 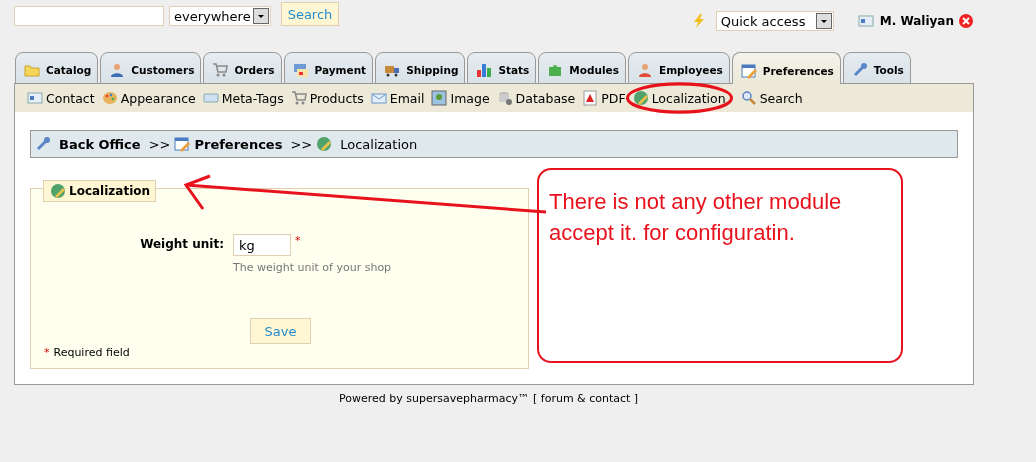 I want to click on footer-text: Powered by supersavepharmacy™, so click(x=434, y=398).